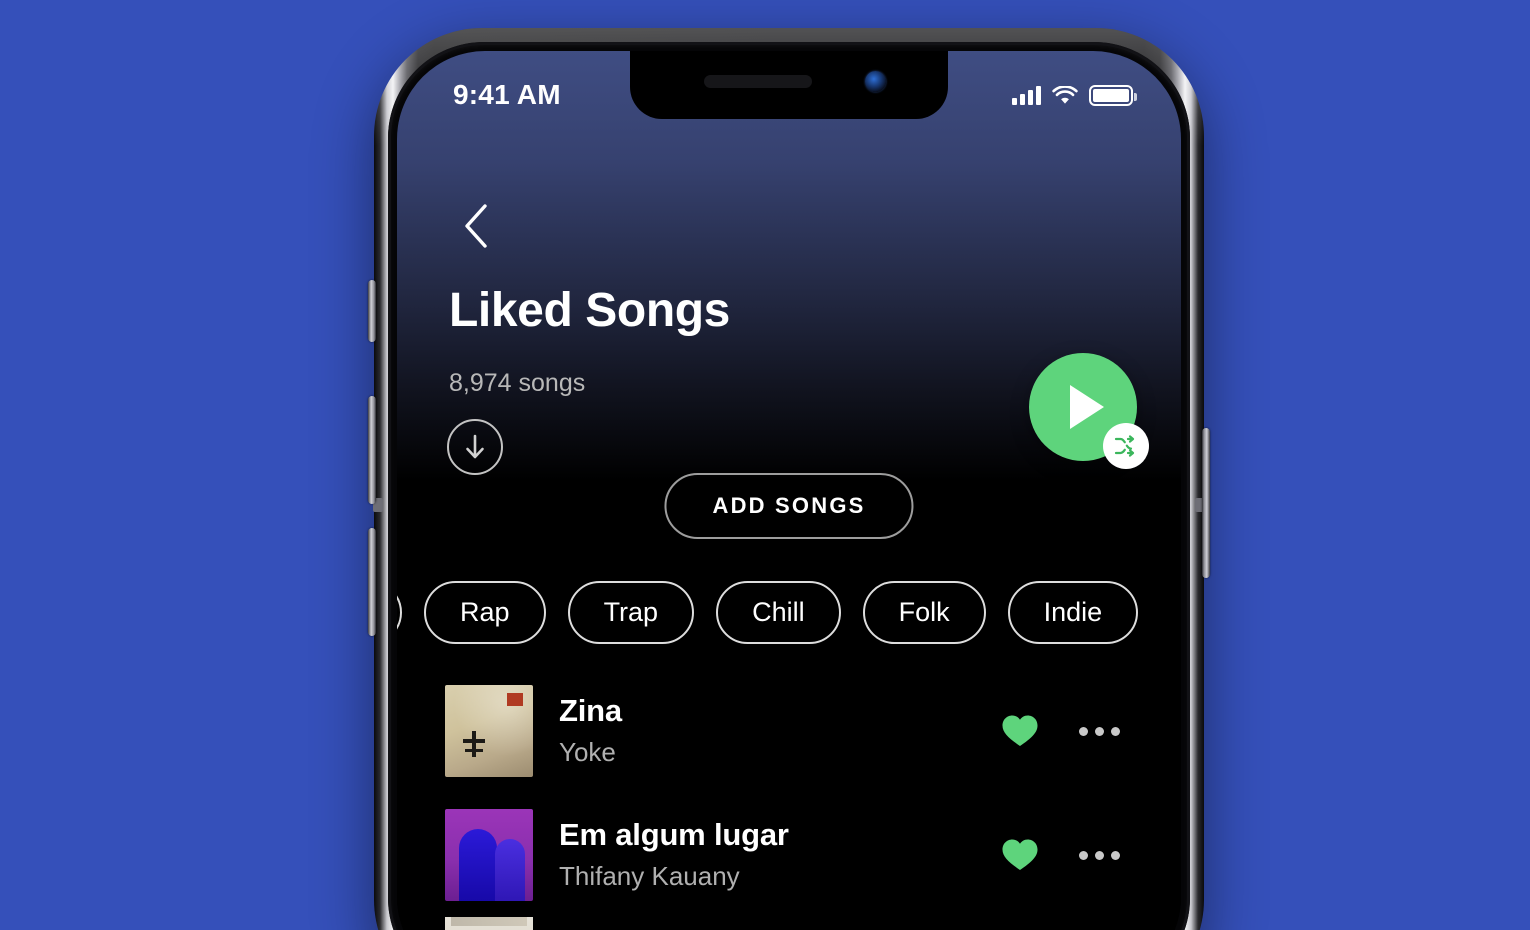  Describe the element at coordinates (485, 612) in the screenshot. I see `chip-rap: Rap` at that location.